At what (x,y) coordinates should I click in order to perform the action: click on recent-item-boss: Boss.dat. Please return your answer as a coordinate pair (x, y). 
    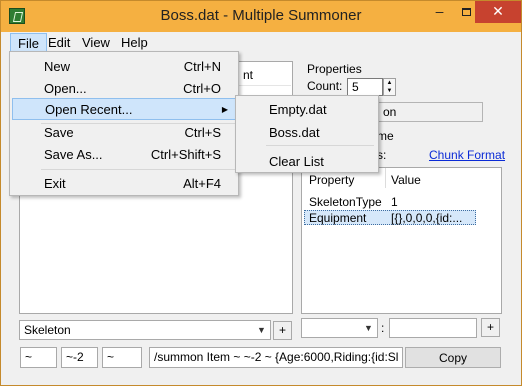
    Looking at the image, I should click on (307, 133).